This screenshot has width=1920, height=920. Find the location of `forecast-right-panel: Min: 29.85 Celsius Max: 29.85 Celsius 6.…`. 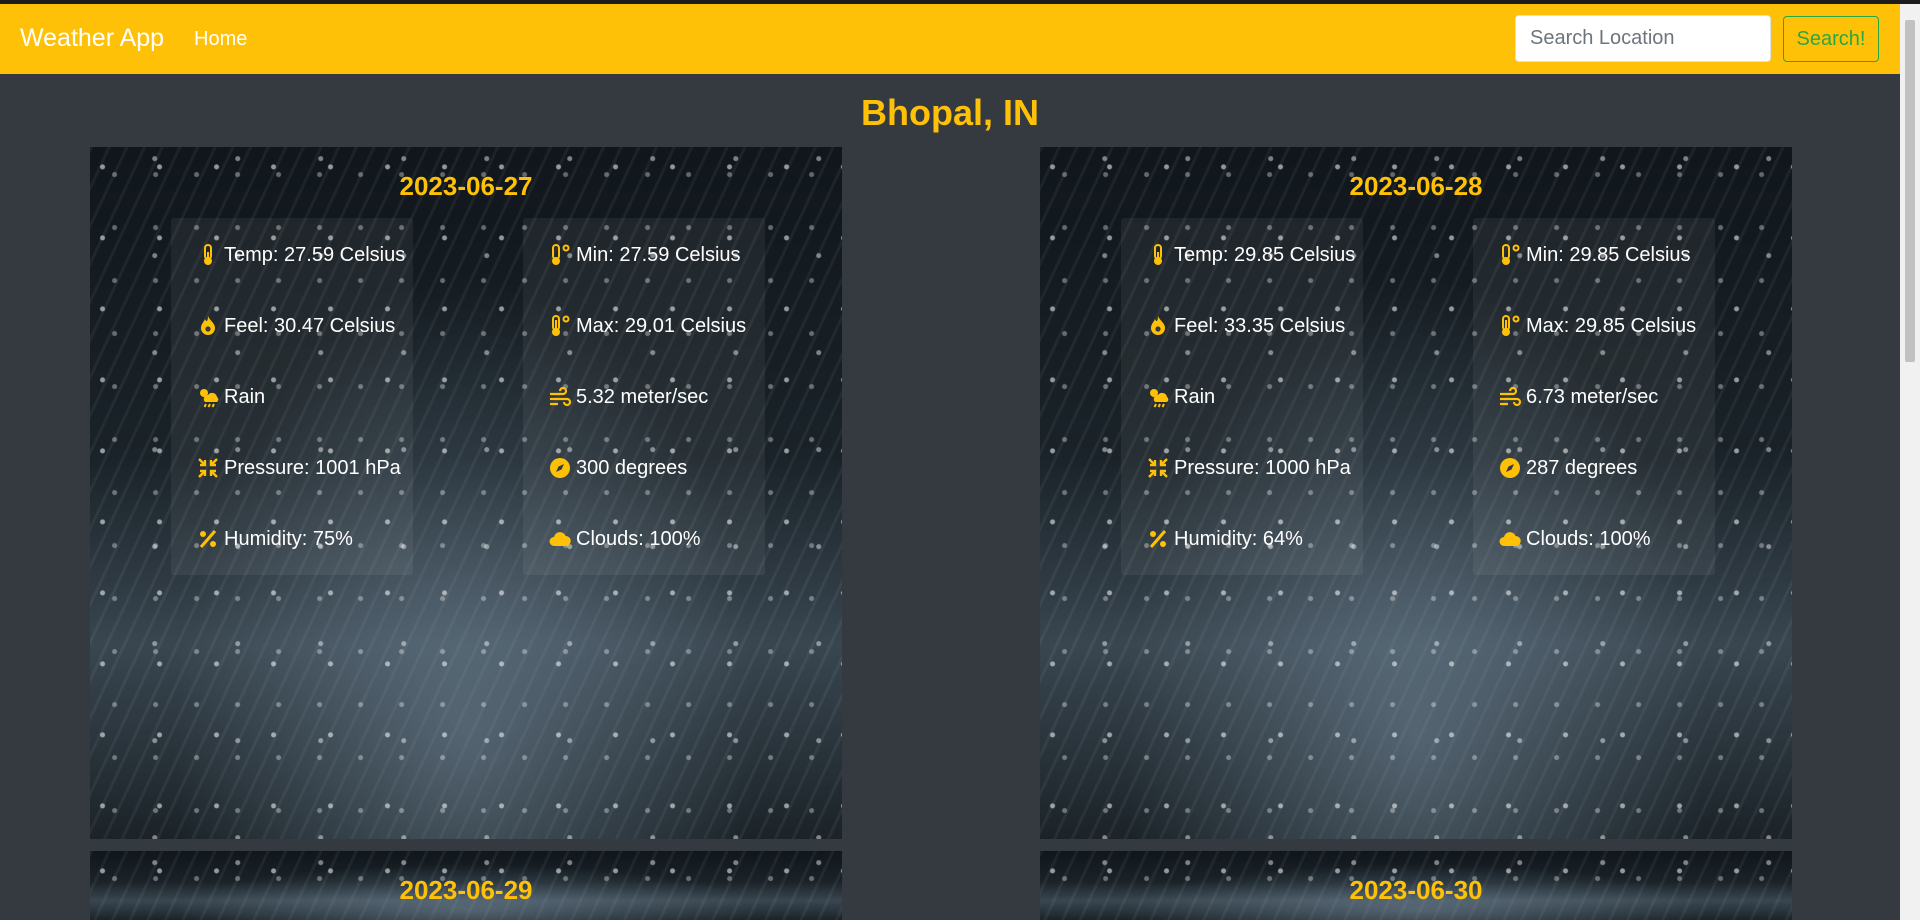

forecast-right-panel: Min: 29.85 Celsius Max: 29.85 Celsius 6.… is located at coordinates (1594, 396).